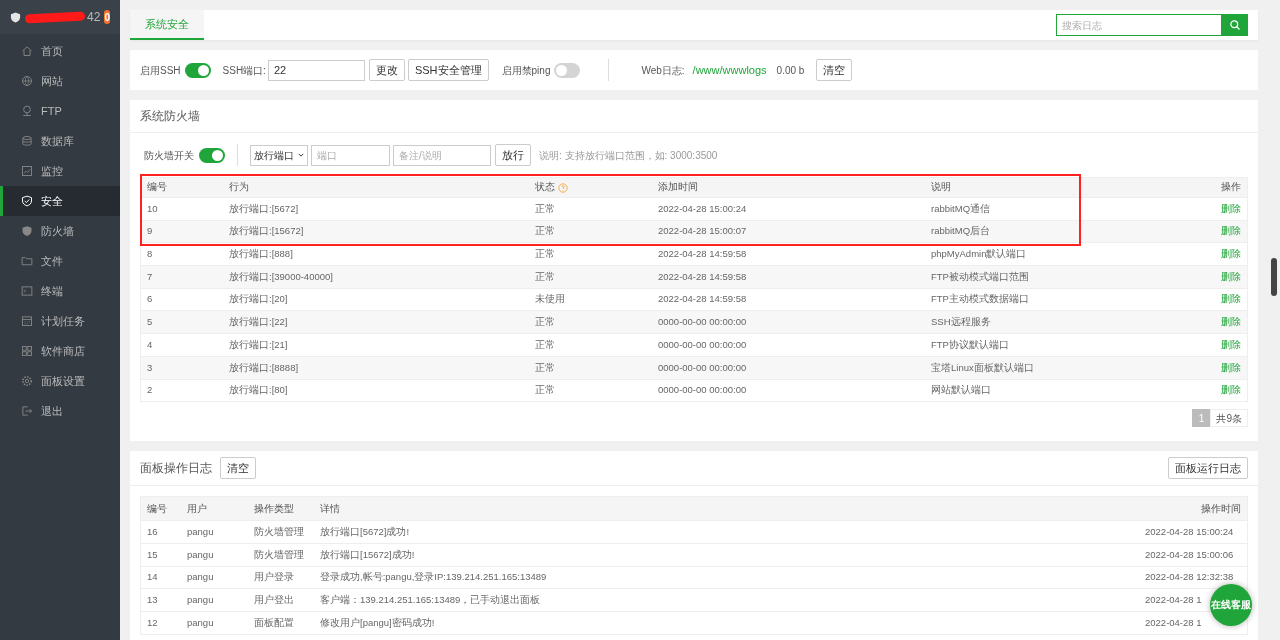 The image size is (1280, 640). Describe the element at coordinates (703, 208) in the screenshot. I see `table-cell-text: 2022-04-28 15:00:24` at that location.